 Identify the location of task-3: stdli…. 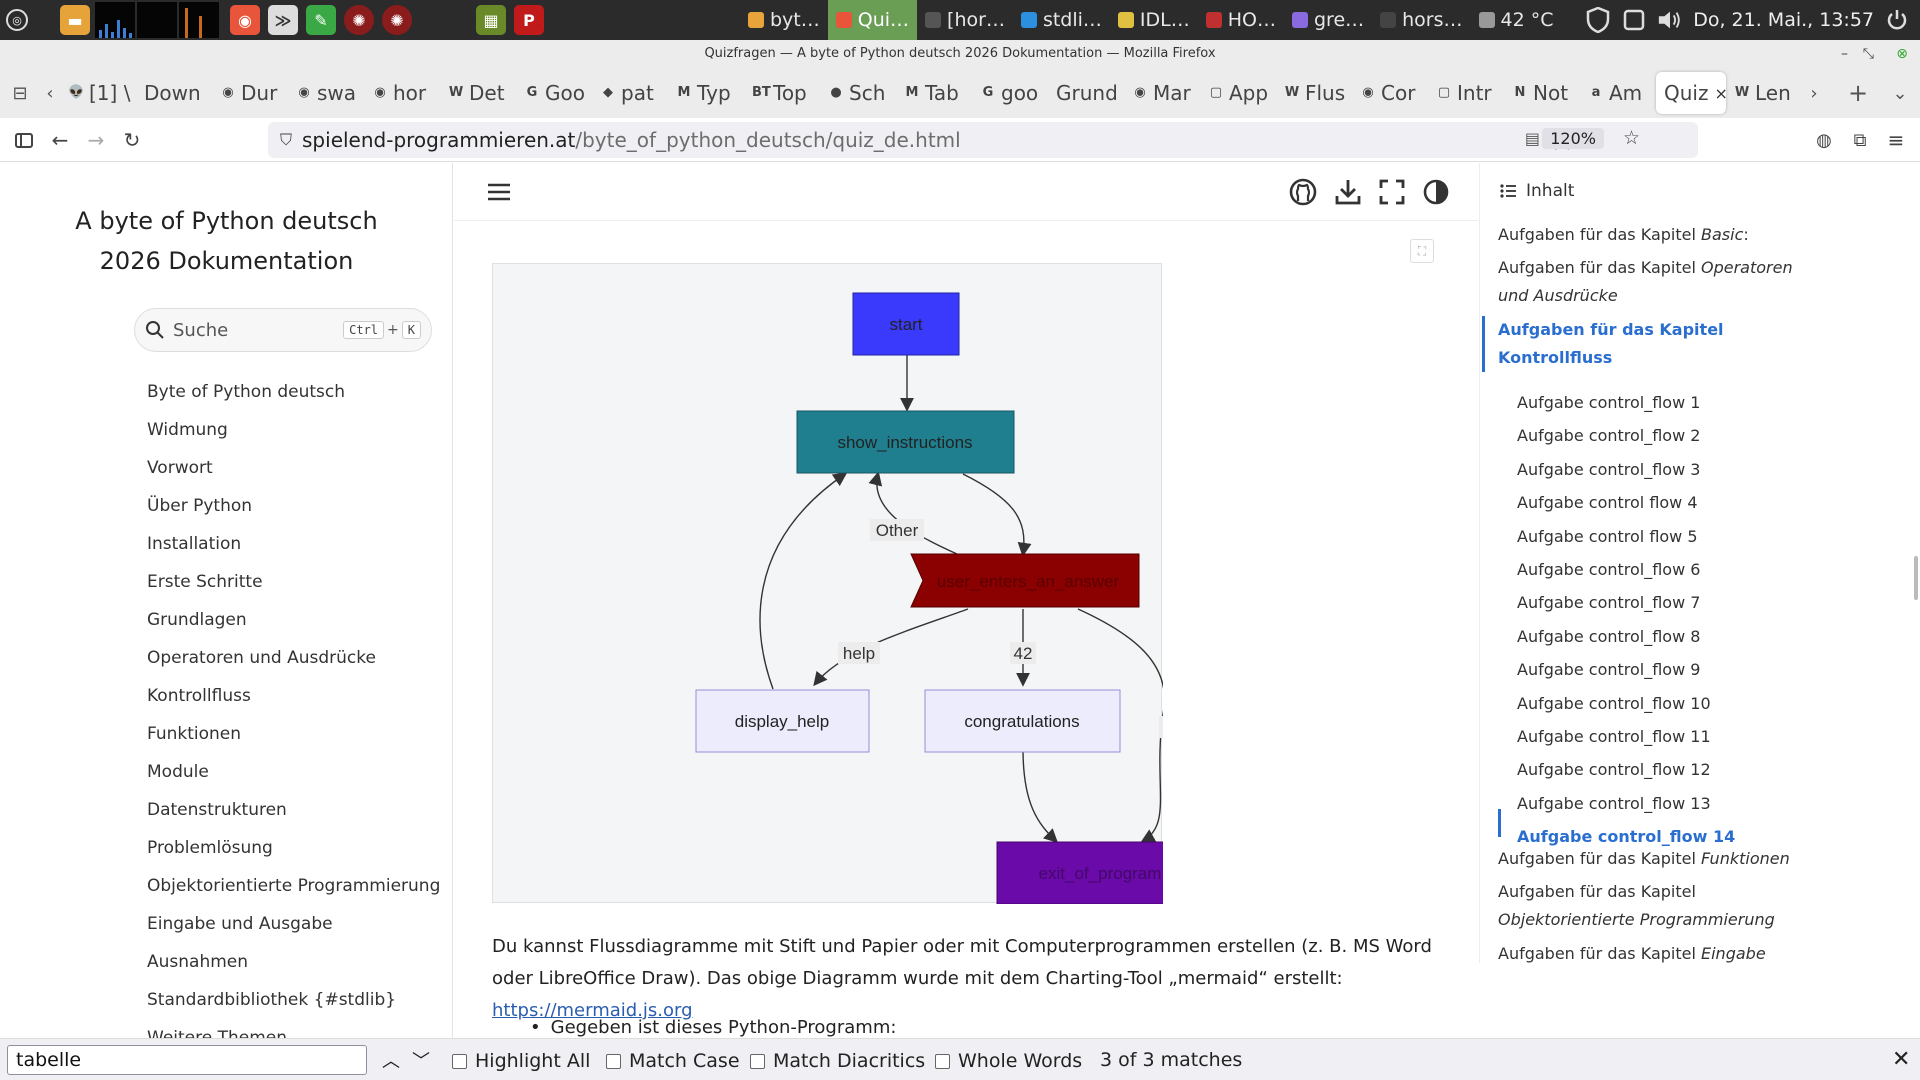
(1061, 20).